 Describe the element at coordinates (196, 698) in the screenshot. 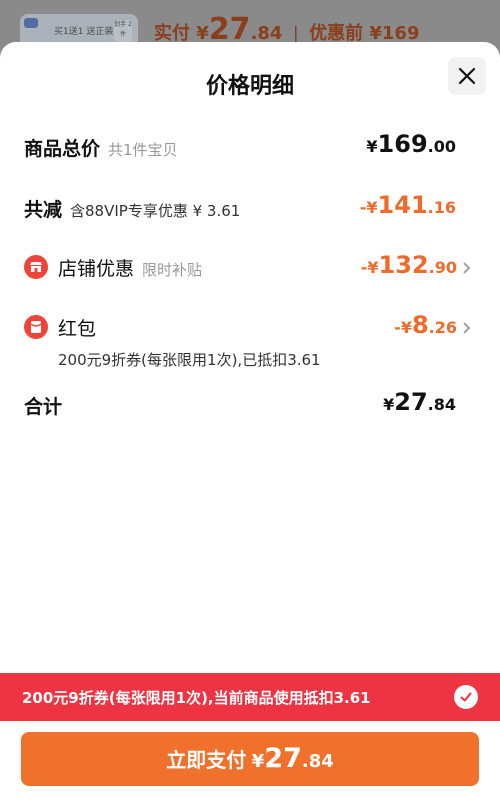

I see `coupon-notice-text: 200元9折券(每张限用1次),当前商品使用抵扣3.61` at that location.